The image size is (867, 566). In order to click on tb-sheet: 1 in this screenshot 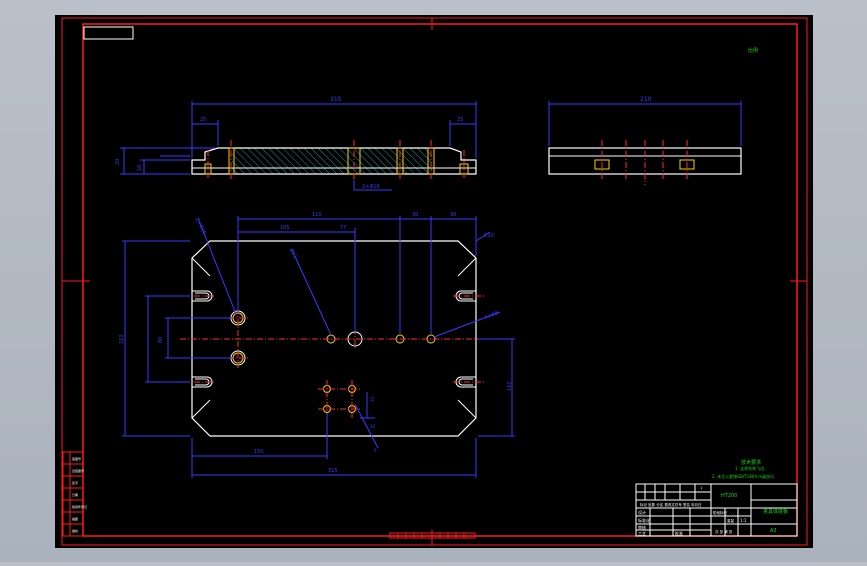, I will do `click(701, 488)`.